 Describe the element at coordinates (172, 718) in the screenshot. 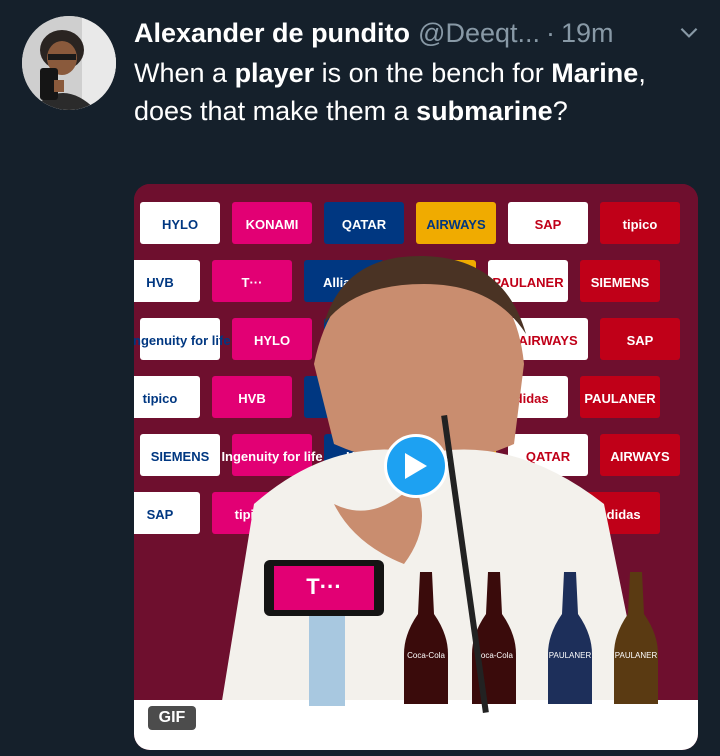

I see `gif-badge: GIF` at that location.